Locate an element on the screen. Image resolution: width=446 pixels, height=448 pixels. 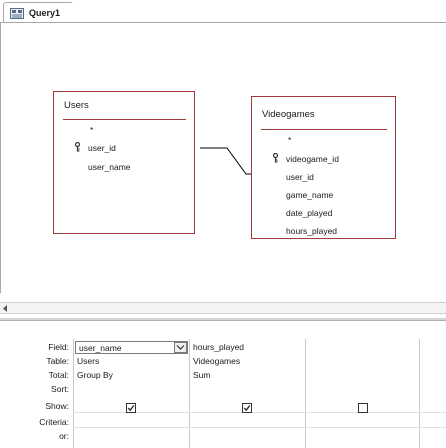
scrollbar-track is located at coordinates (223, 308).